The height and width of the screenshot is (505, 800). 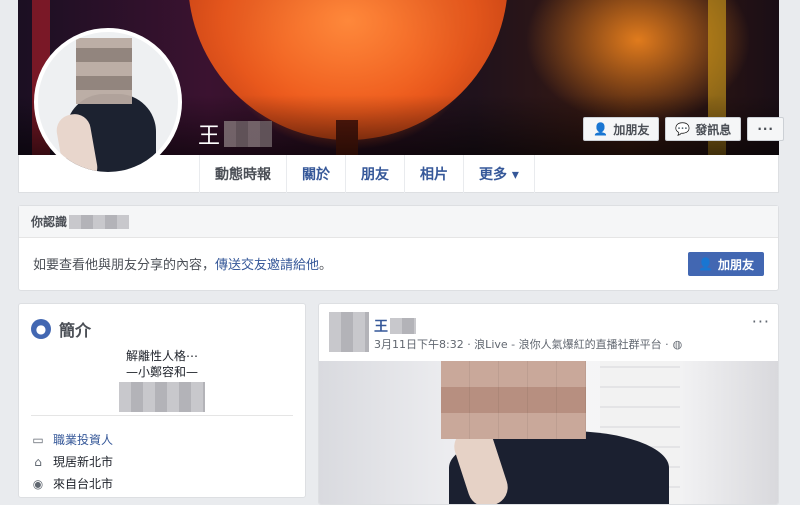 What do you see at coordinates (162, 397) in the screenshot?
I see `bio-redaction` at bounding box center [162, 397].